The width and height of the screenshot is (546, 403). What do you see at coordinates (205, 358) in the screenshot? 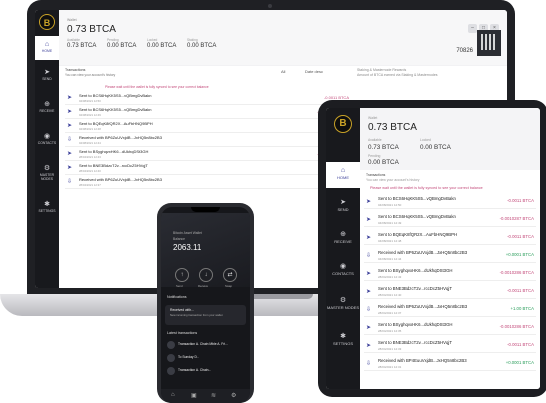
I see `list-item: To Sunday D..` at bounding box center [205, 358].